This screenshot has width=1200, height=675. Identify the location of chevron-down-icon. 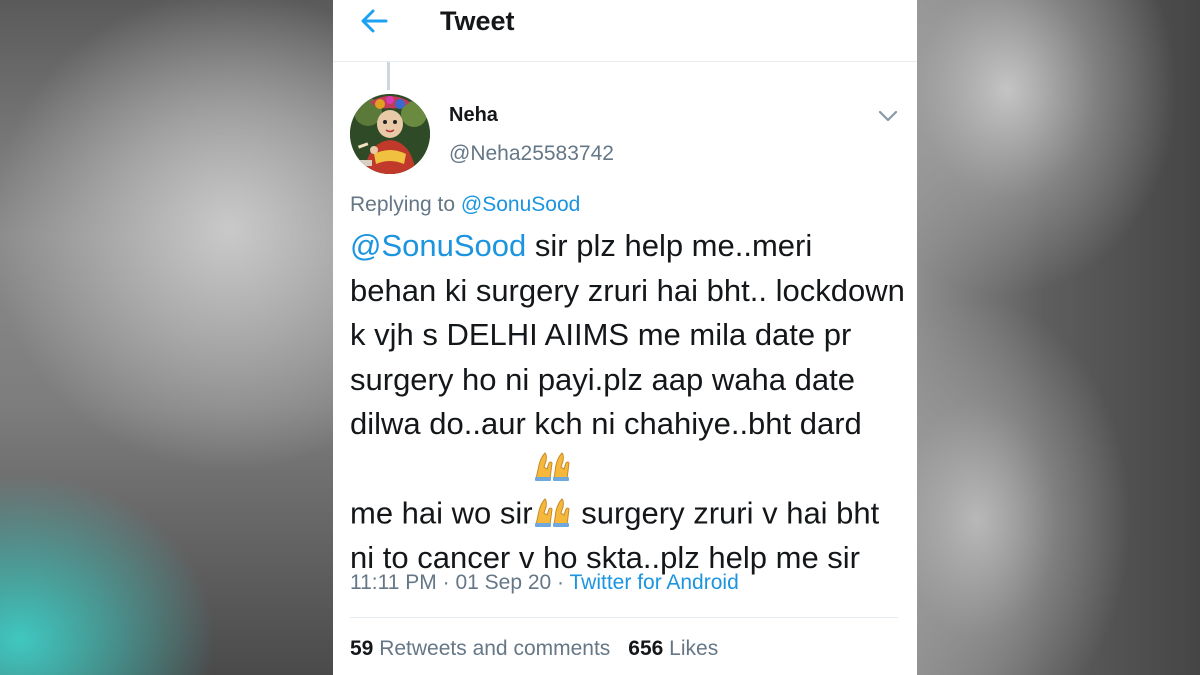
(888, 116).